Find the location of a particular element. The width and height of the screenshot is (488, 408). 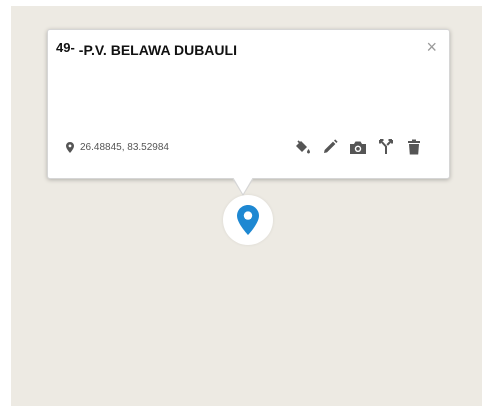

map-pin-icon is located at coordinates (70, 147).